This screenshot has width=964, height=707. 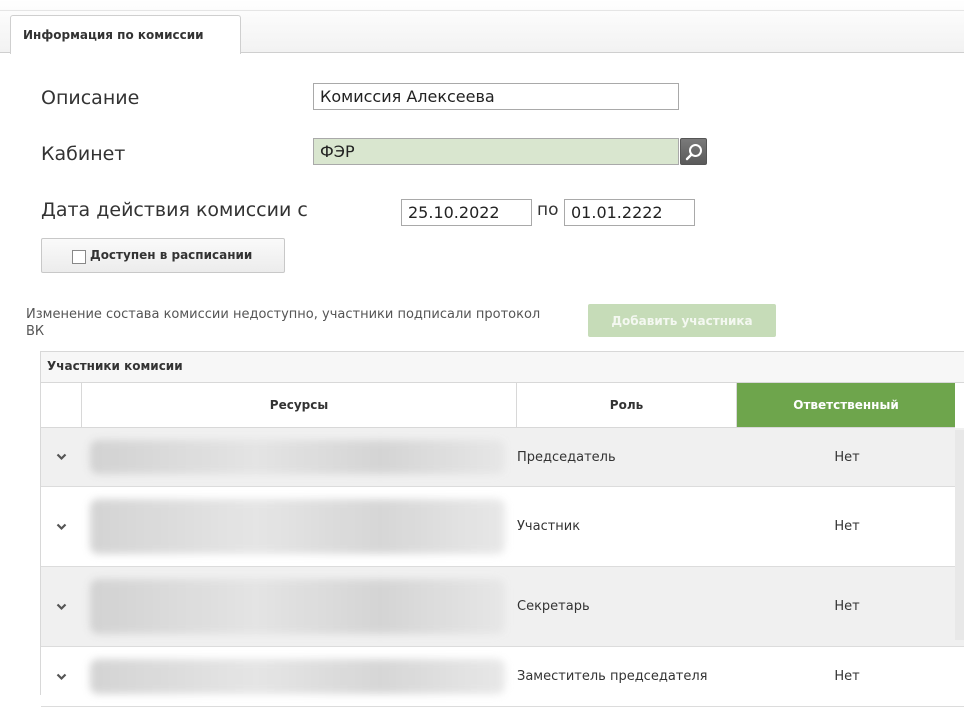 I want to click on tab-strip: Информация по комиссии, so click(x=482, y=27).